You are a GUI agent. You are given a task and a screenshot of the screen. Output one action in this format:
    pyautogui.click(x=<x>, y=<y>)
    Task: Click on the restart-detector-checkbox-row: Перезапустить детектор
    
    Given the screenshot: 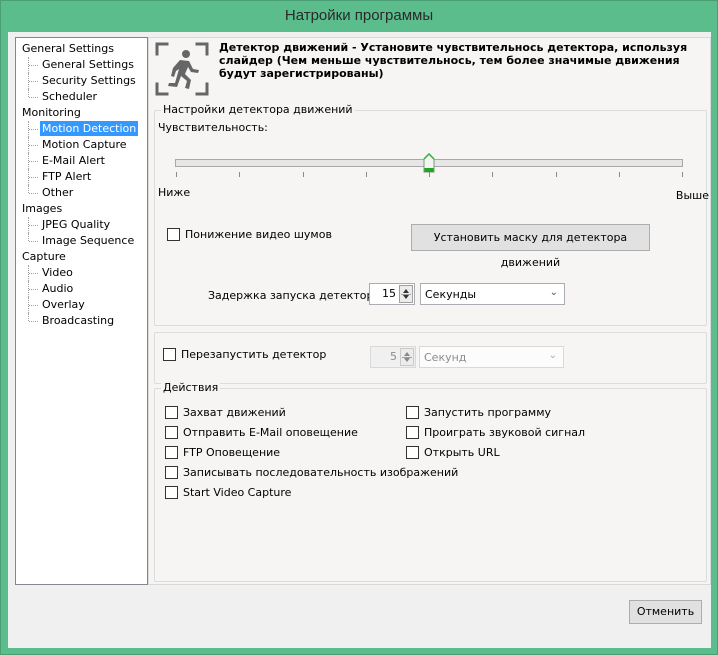 What is the action you would take?
    pyautogui.click(x=244, y=354)
    